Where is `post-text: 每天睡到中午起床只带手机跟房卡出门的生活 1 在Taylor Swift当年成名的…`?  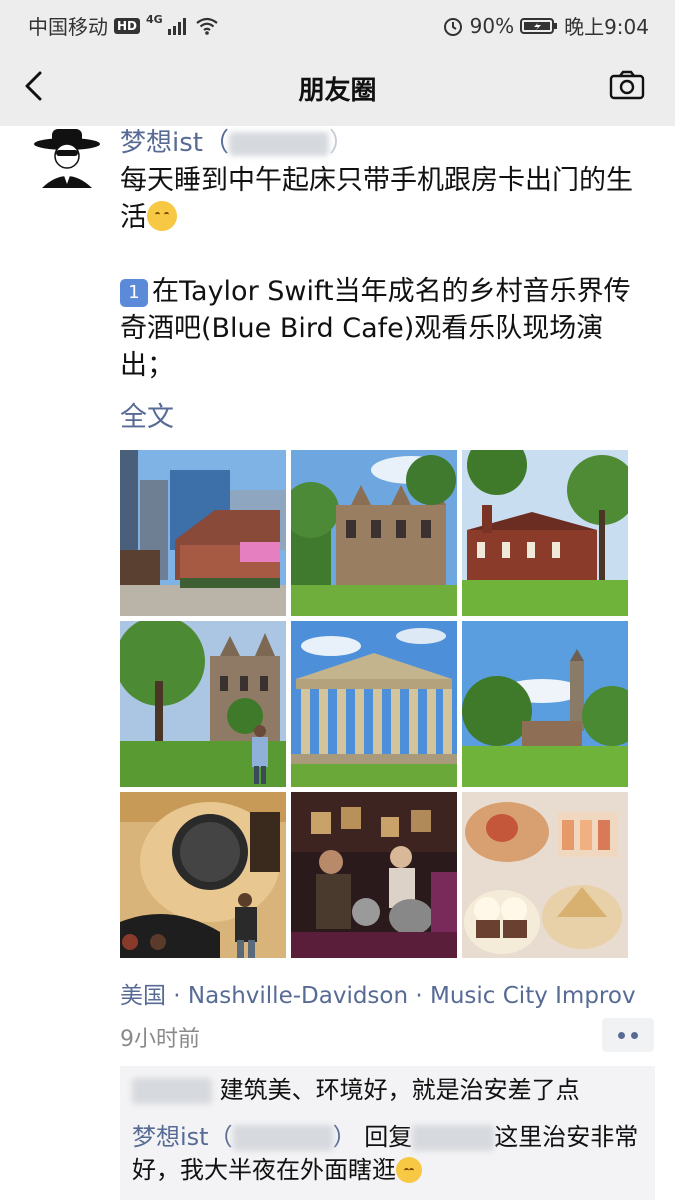 post-text: 每天睡到中午起床只带手机跟房卡出门的生活 1 在Taylor Swift当年成名的… is located at coordinates (387, 273).